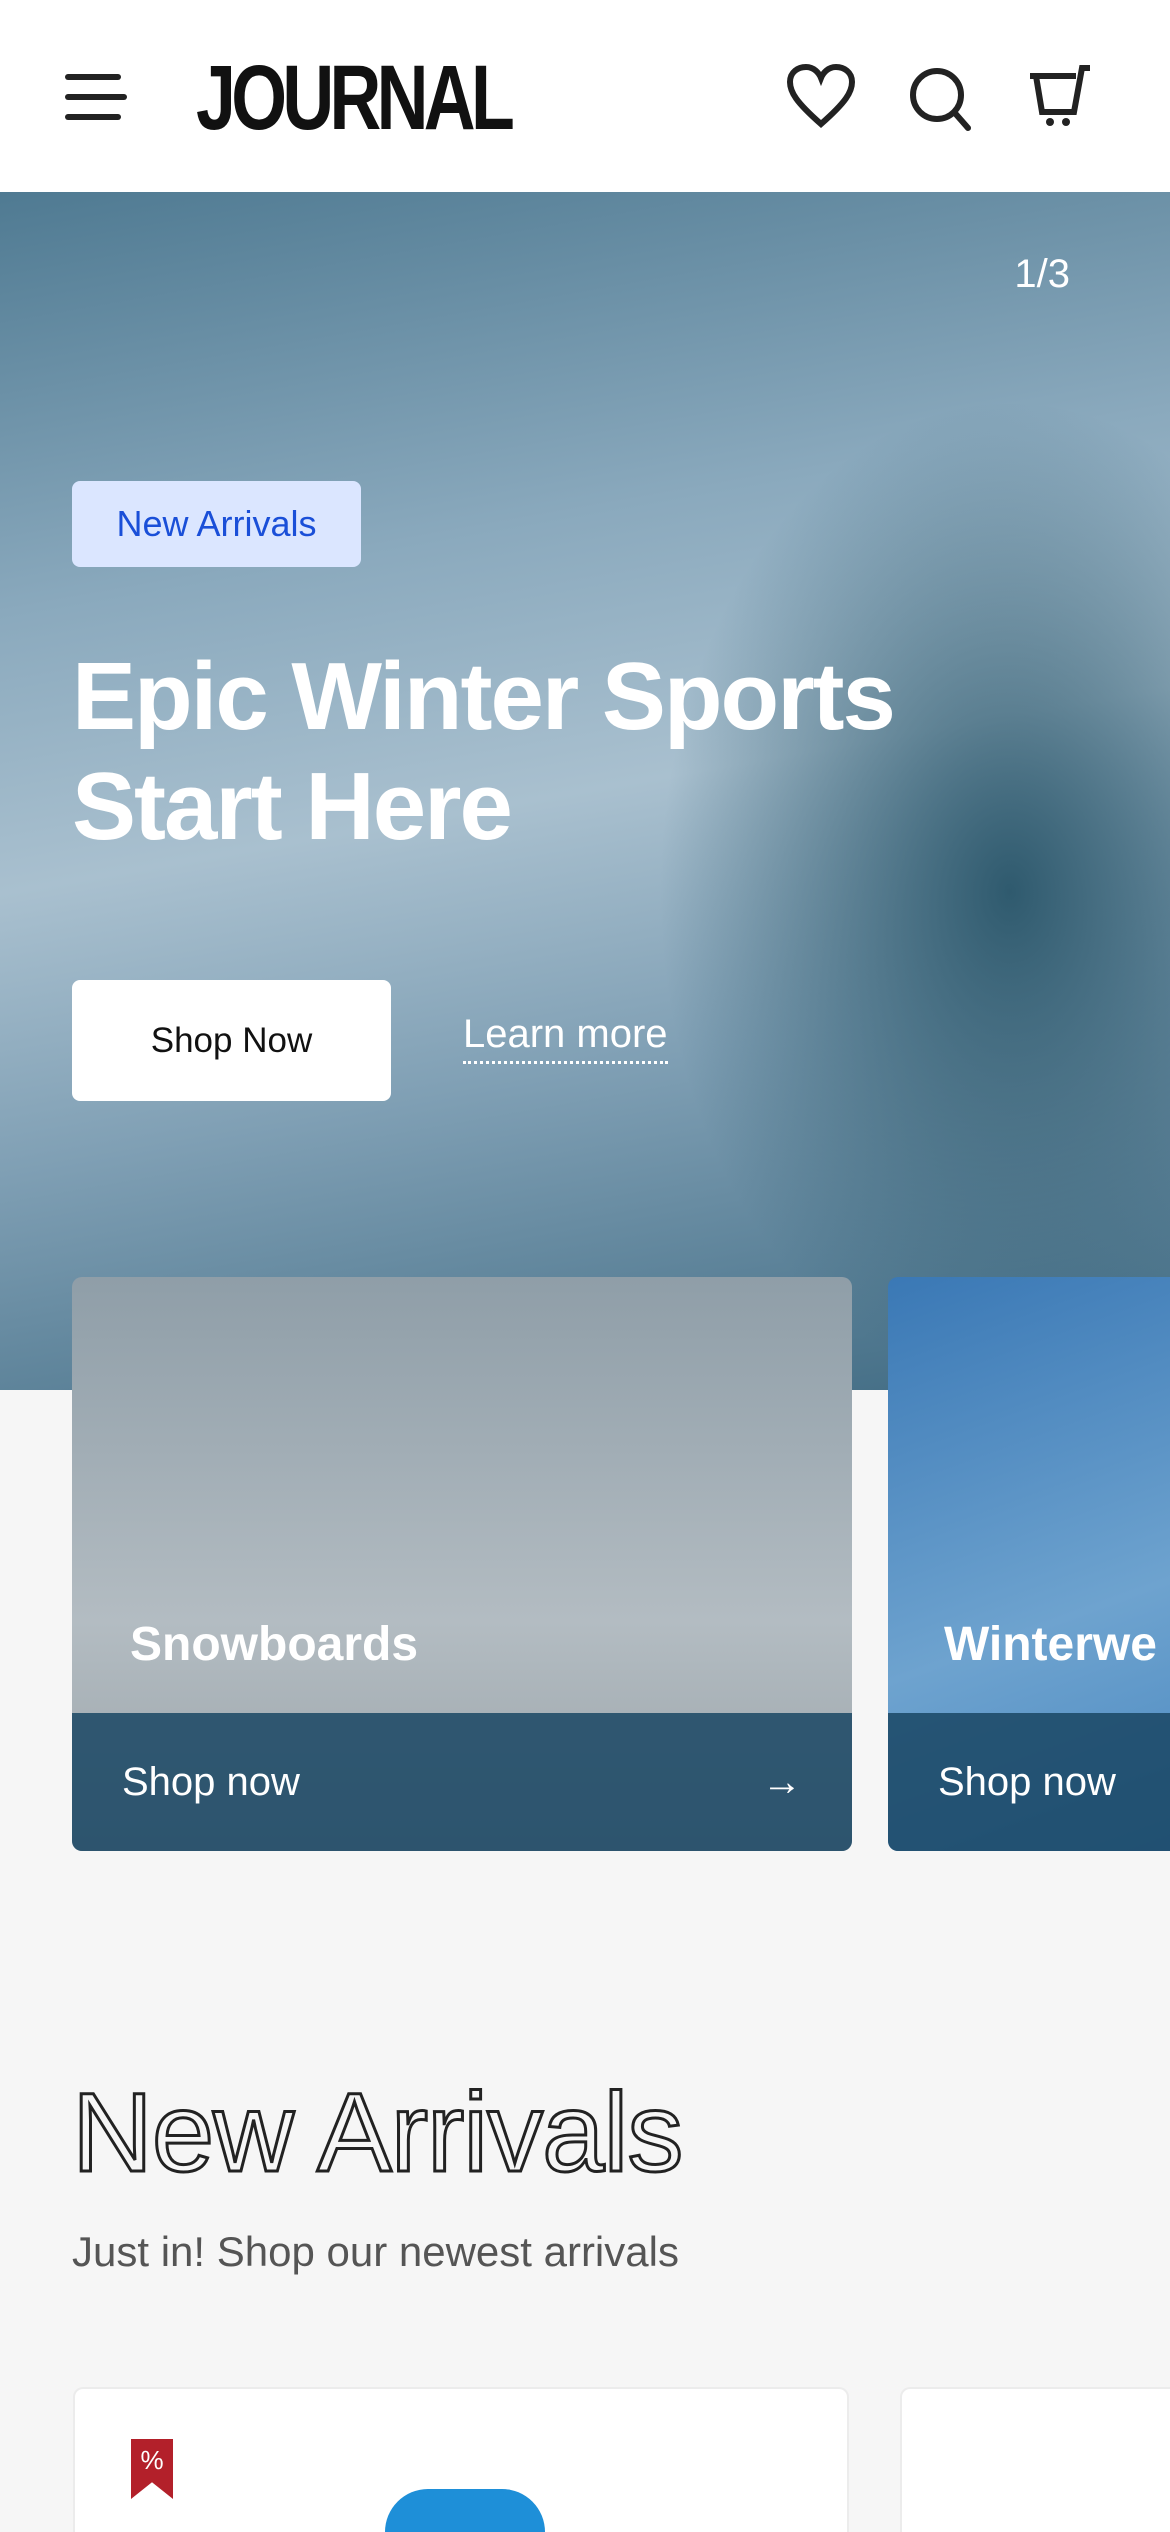 Image resolution: width=1170 pixels, height=2532 pixels. What do you see at coordinates (1061, 97) in the screenshot?
I see `cart-icon` at bounding box center [1061, 97].